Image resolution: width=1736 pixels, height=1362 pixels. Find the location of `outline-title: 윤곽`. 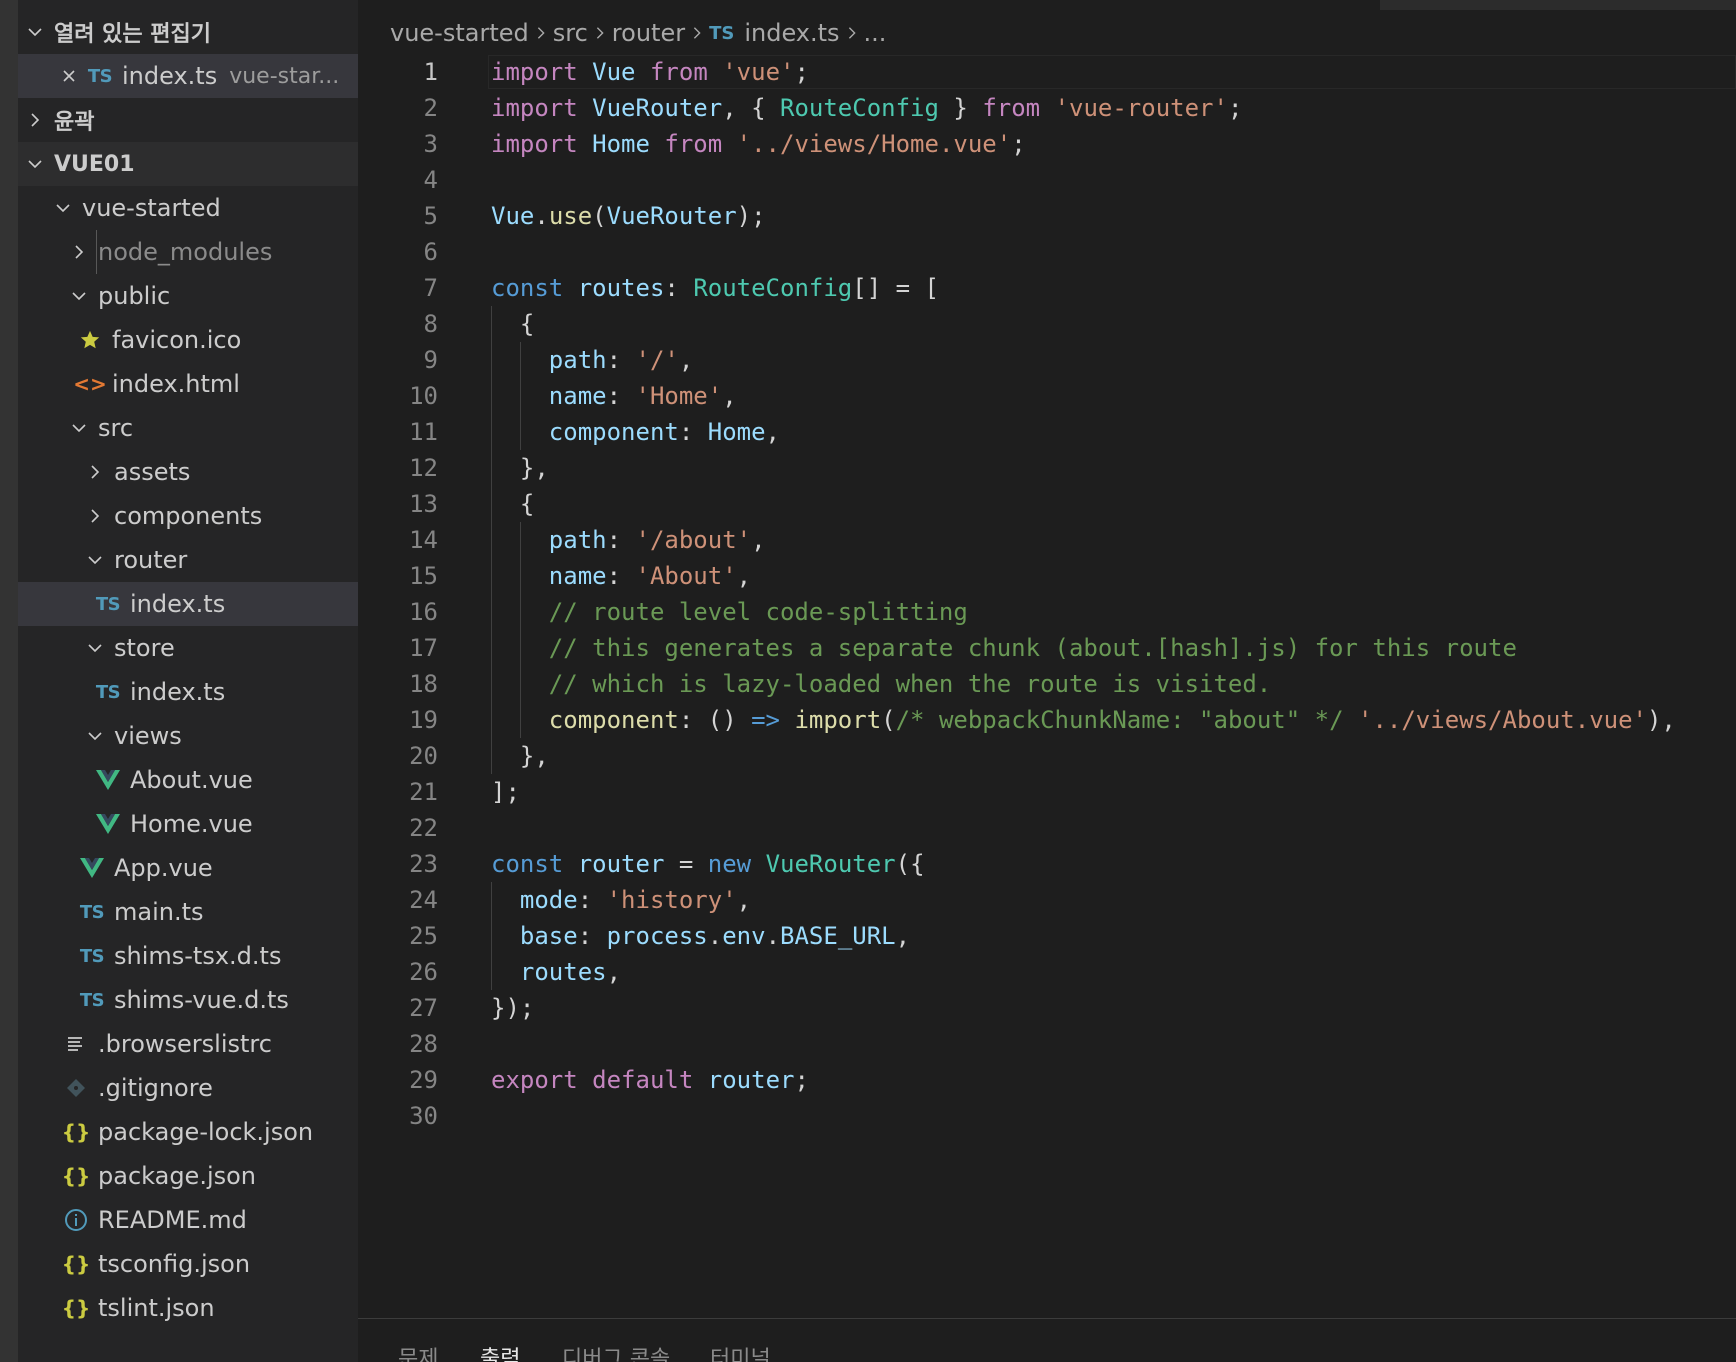

outline-title: 윤곽 is located at coordinates (74, 122).